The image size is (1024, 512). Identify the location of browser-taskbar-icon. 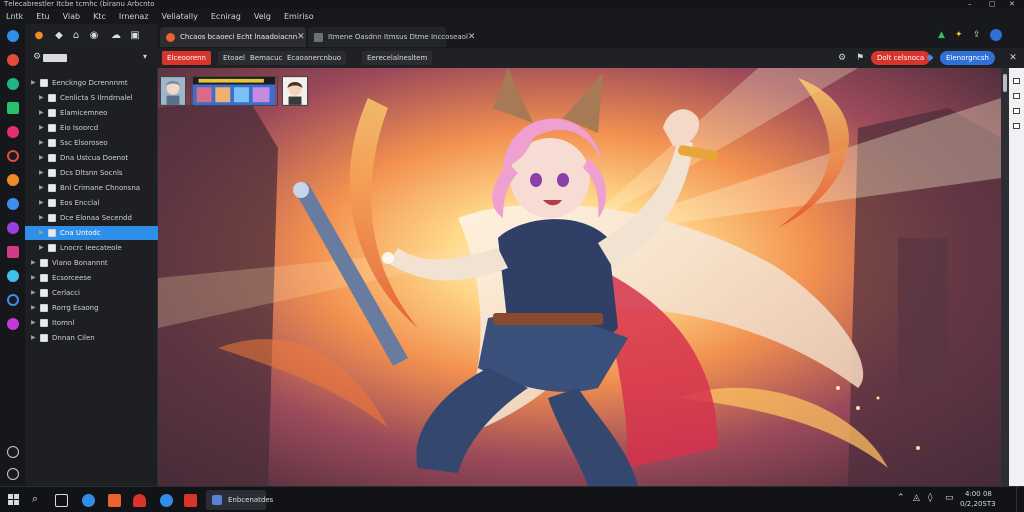
(88, 500).